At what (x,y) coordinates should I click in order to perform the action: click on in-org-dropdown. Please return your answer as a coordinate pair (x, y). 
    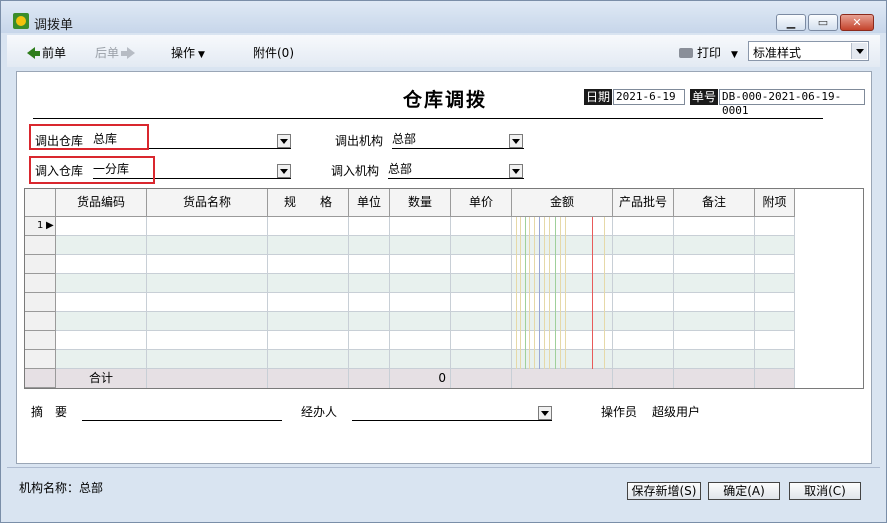
    Looking at the image, I should click on (516, 171).